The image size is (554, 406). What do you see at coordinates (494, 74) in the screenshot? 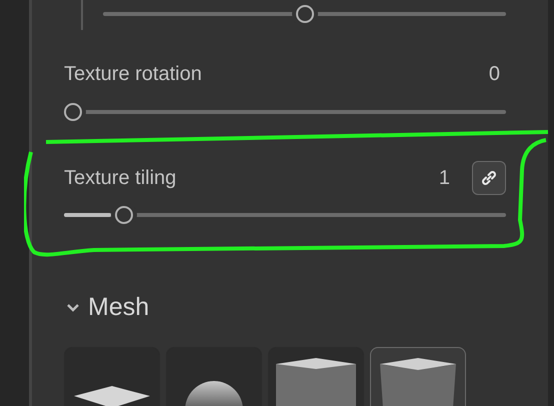
I see `property-value: 0` at bounding box center [494, 74].